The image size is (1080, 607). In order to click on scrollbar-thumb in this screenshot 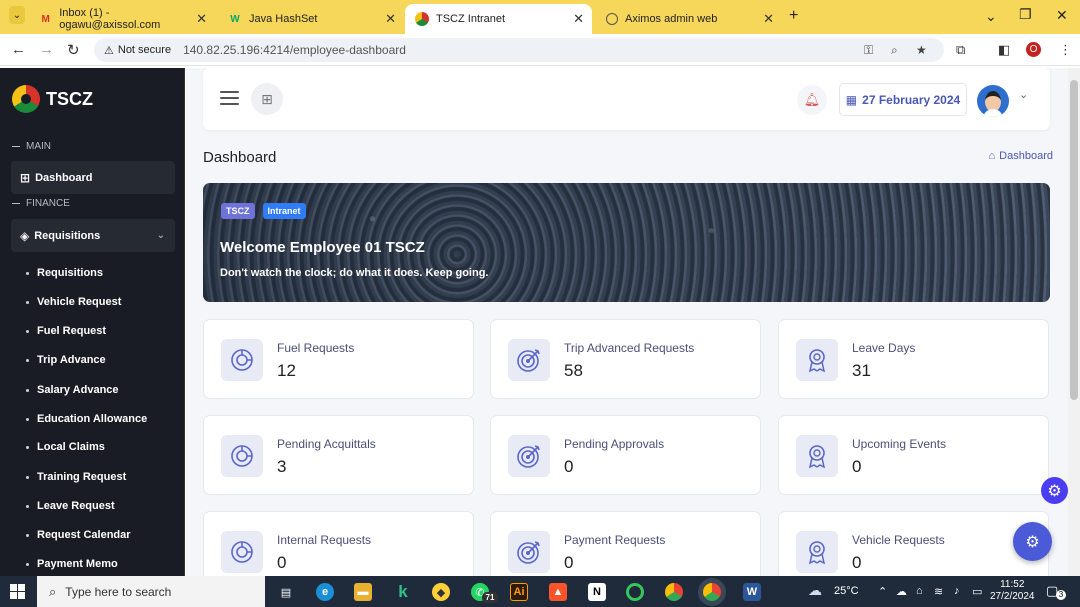, I will do `click(1074, 240)`.